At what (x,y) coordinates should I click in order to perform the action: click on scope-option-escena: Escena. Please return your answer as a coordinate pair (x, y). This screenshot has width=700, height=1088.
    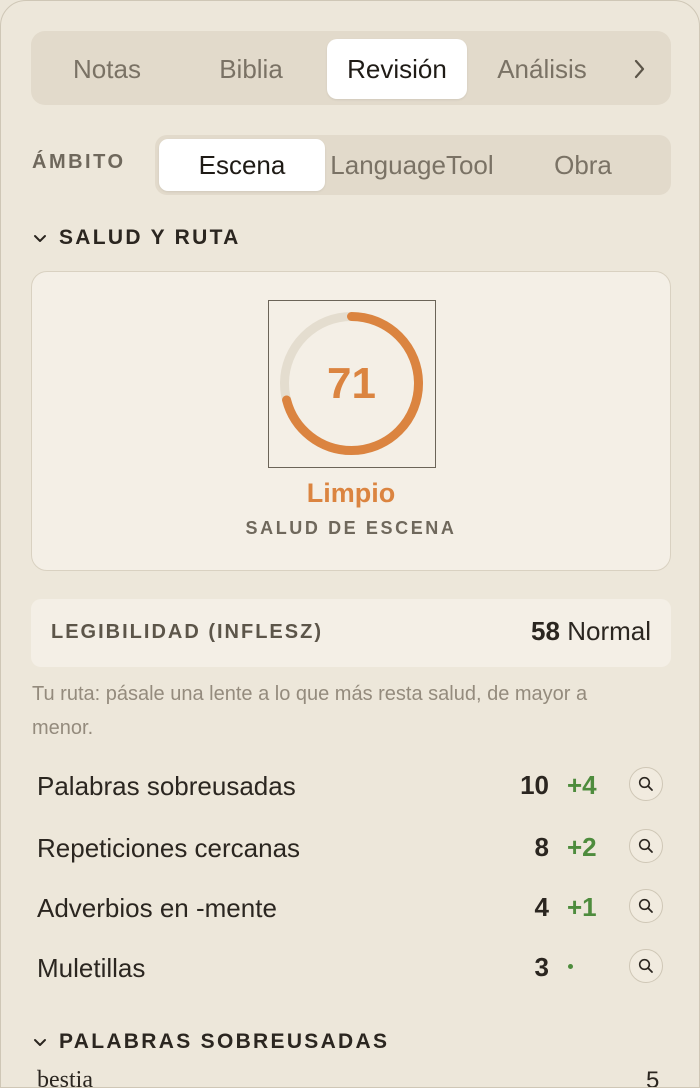
    Looking at the image, I should click on (242, 165).